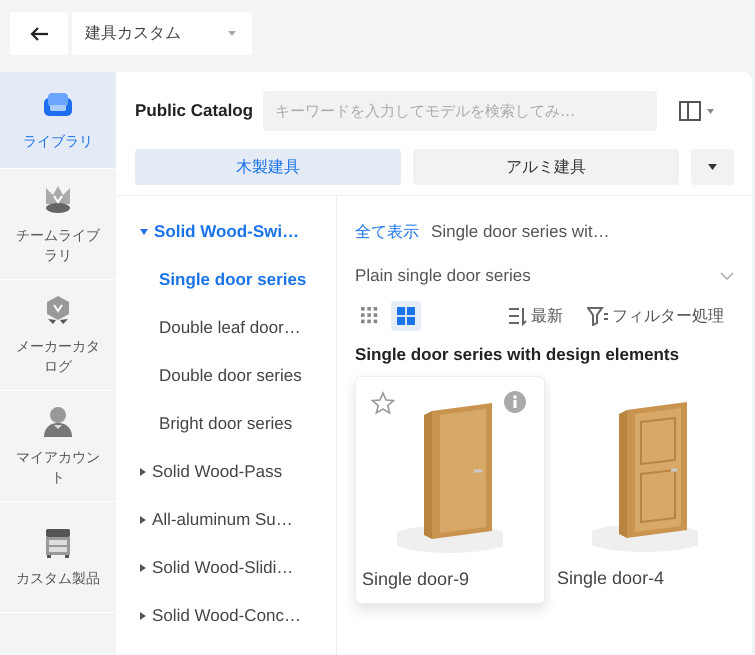 This screenshot has width=755, height=655. I want to click on info-icon, so click(515, 402).